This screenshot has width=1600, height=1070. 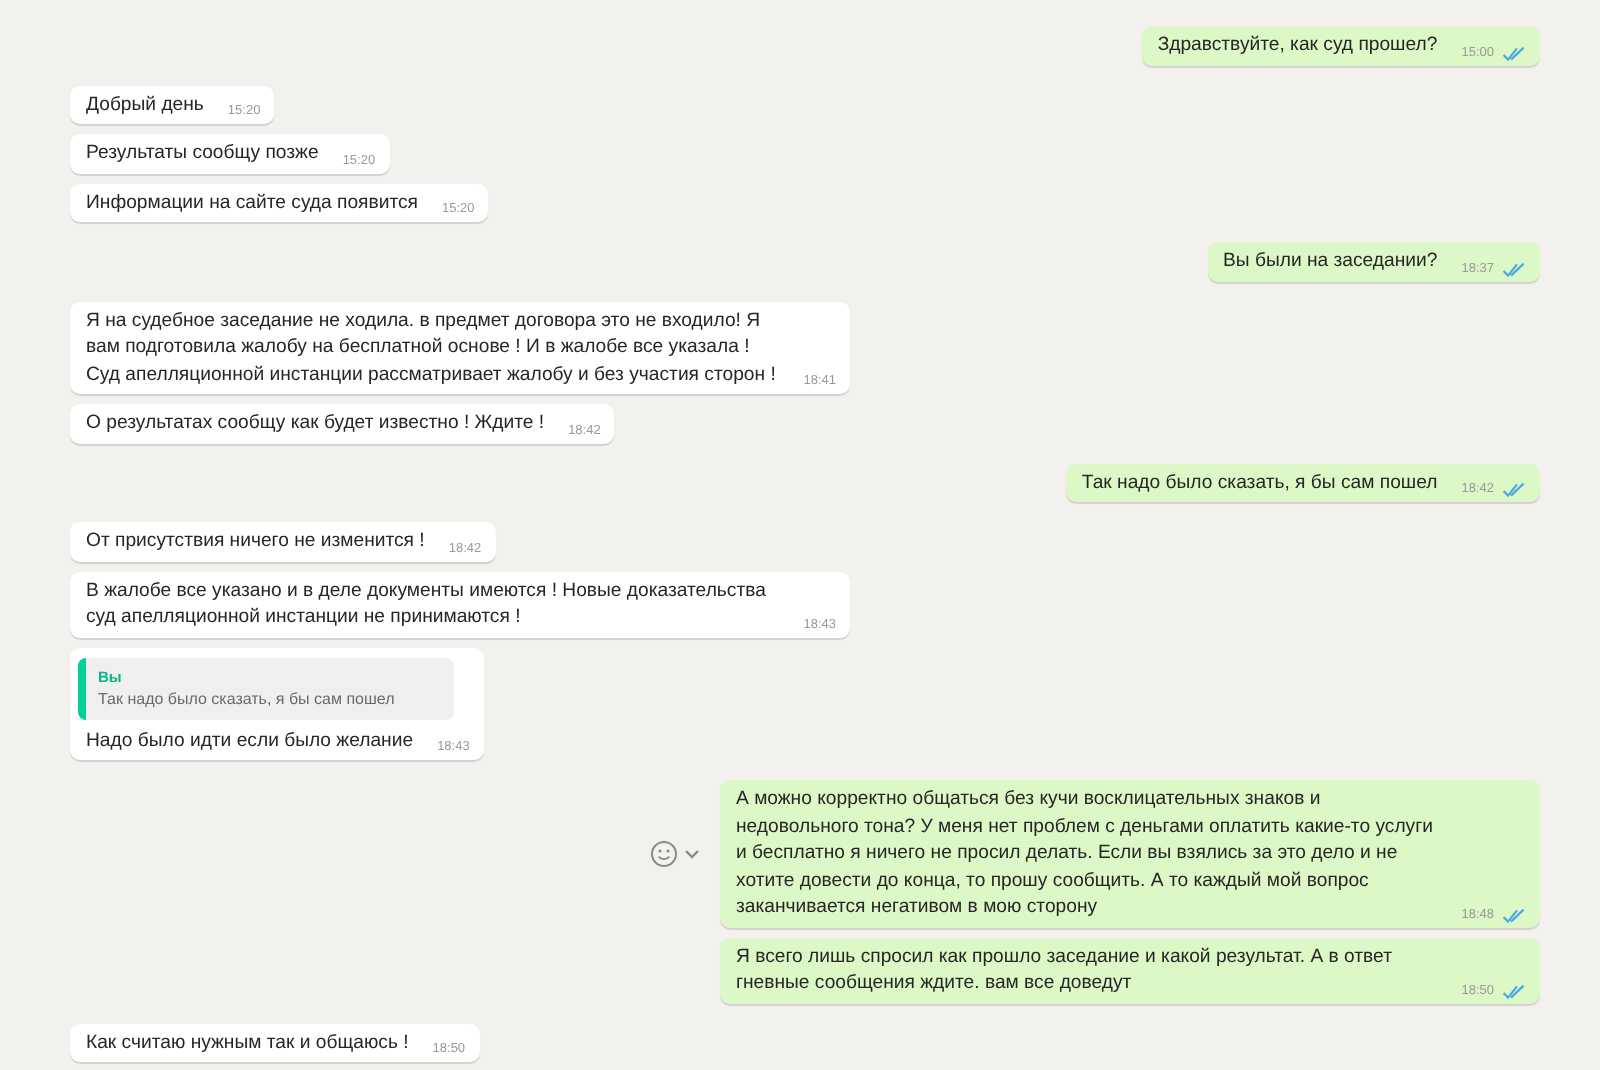 I want to click on message-text: О результатах сообщу как будет известно ! Ждите !, so click(x=315, y=423).